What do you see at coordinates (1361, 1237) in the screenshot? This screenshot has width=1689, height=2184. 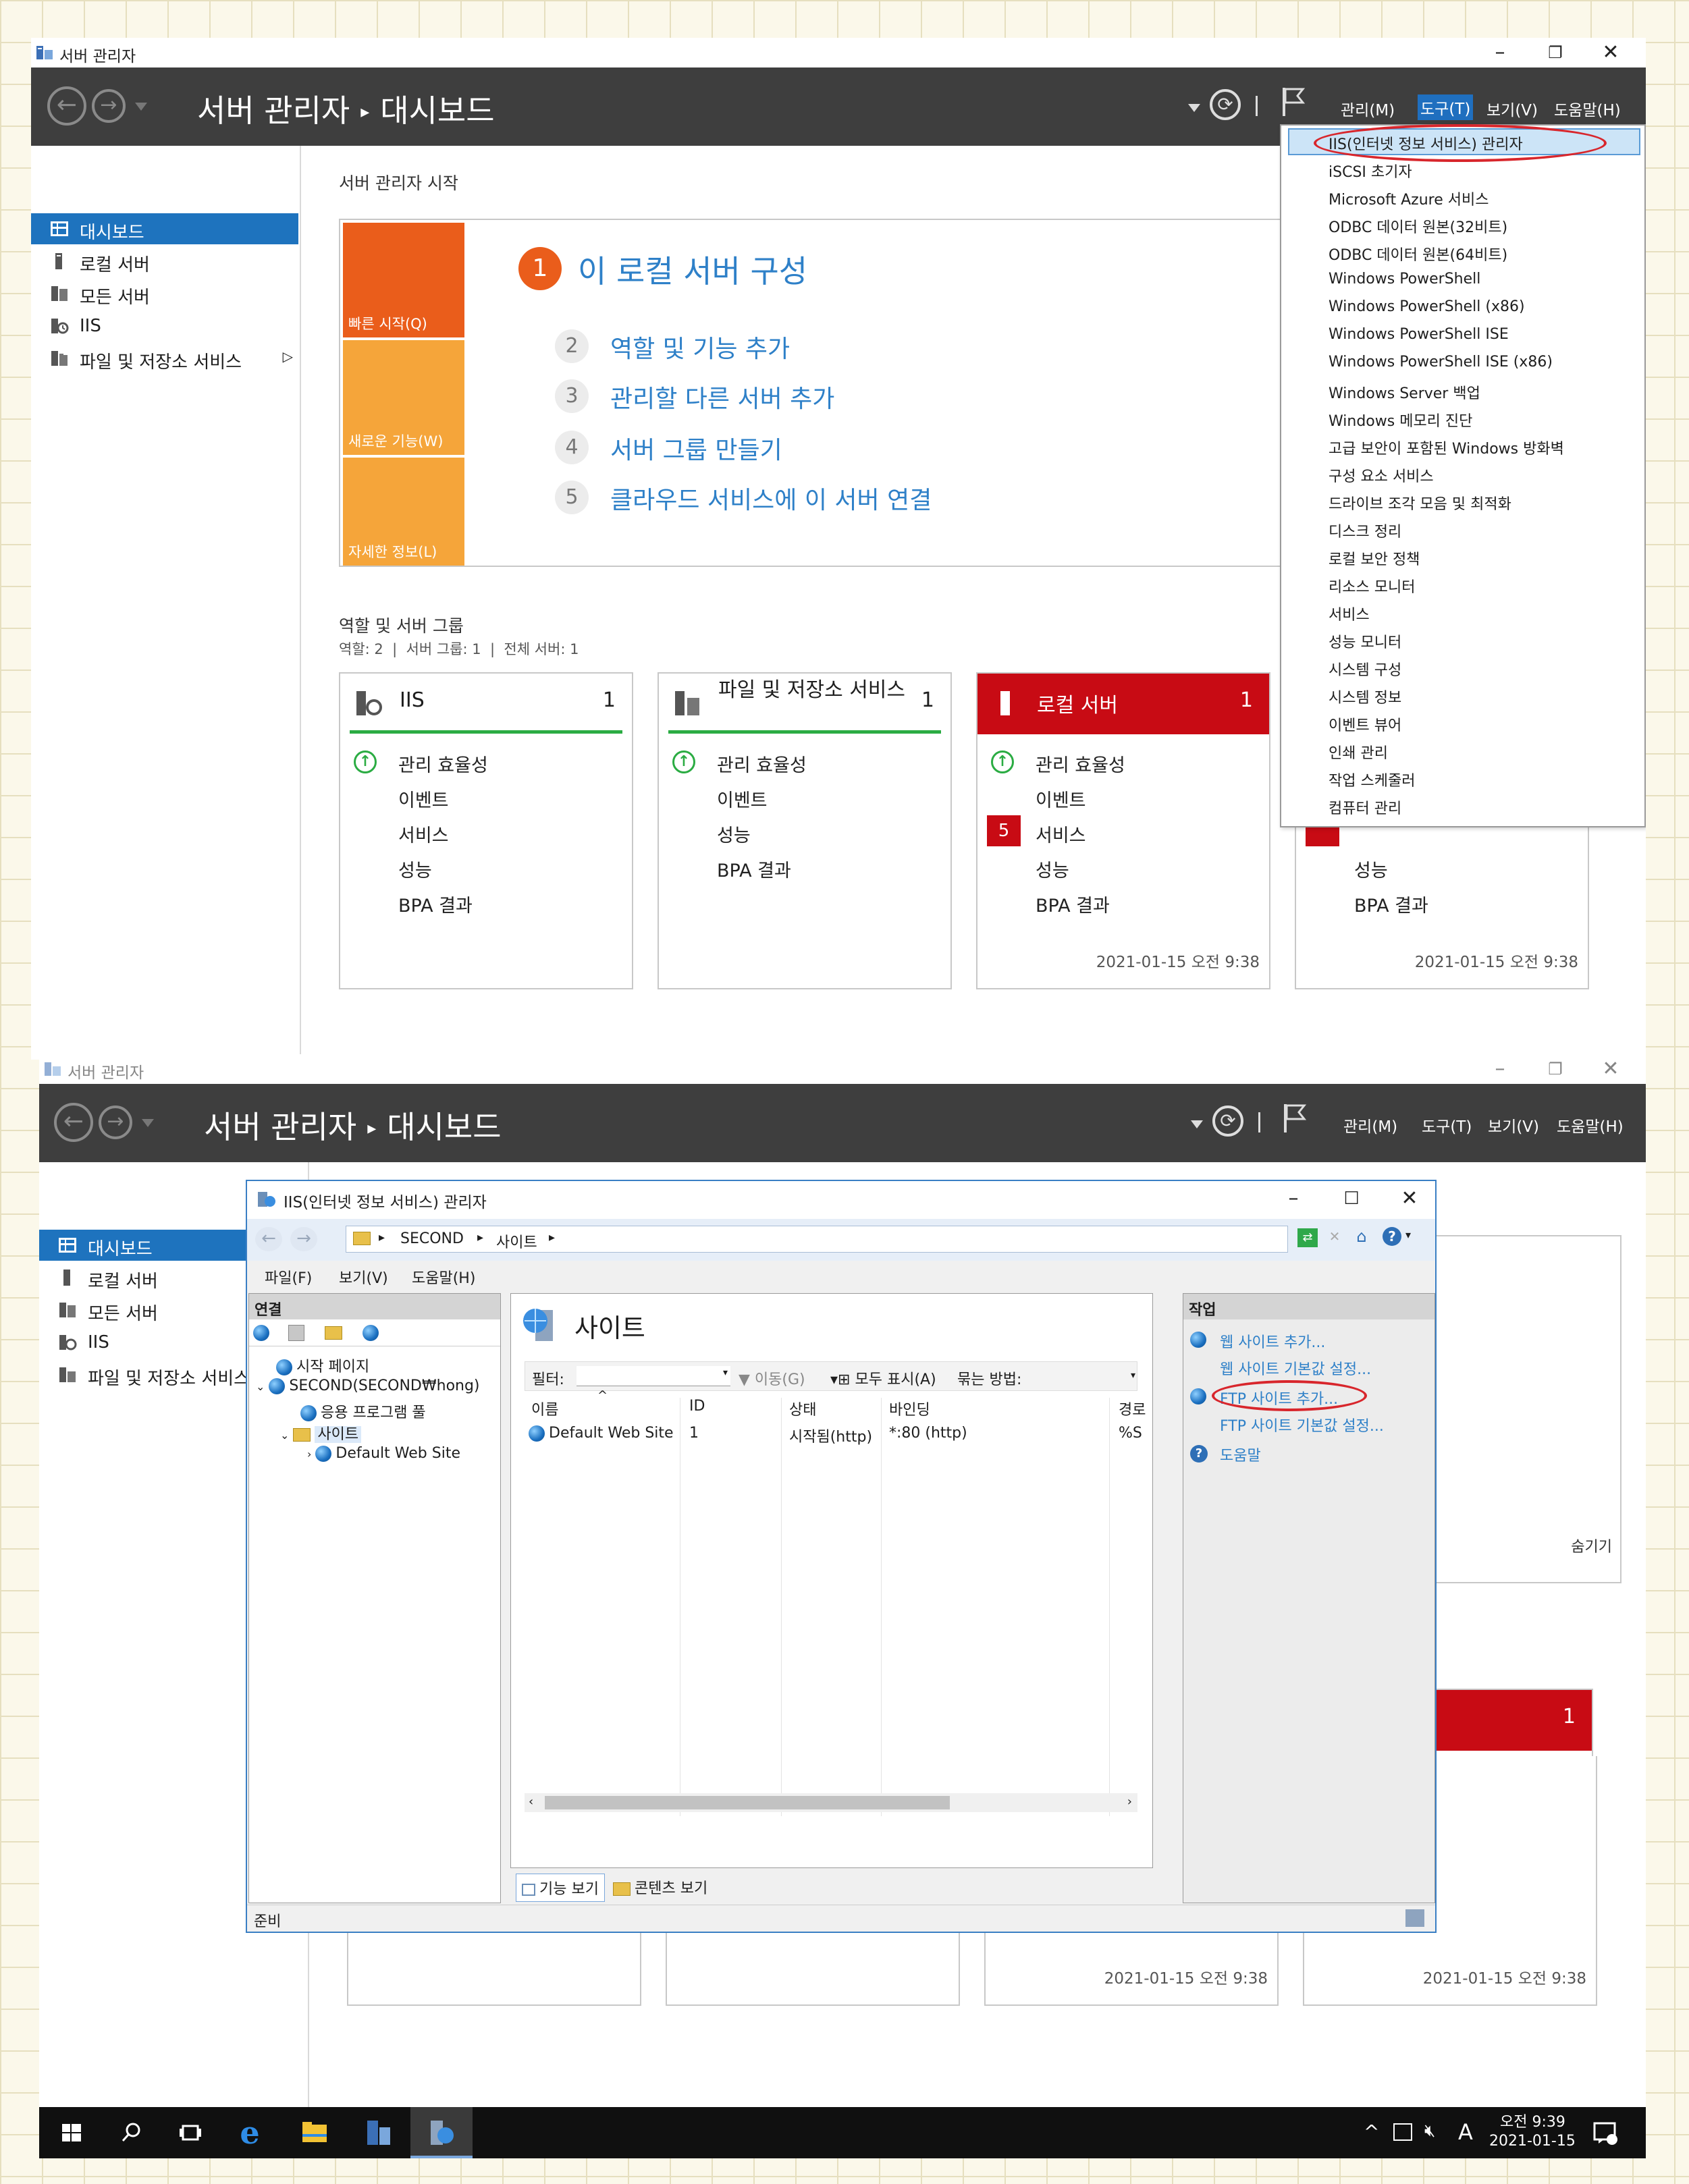 I see `home-icon: ⌂` at bounding box center [1361, 1237].